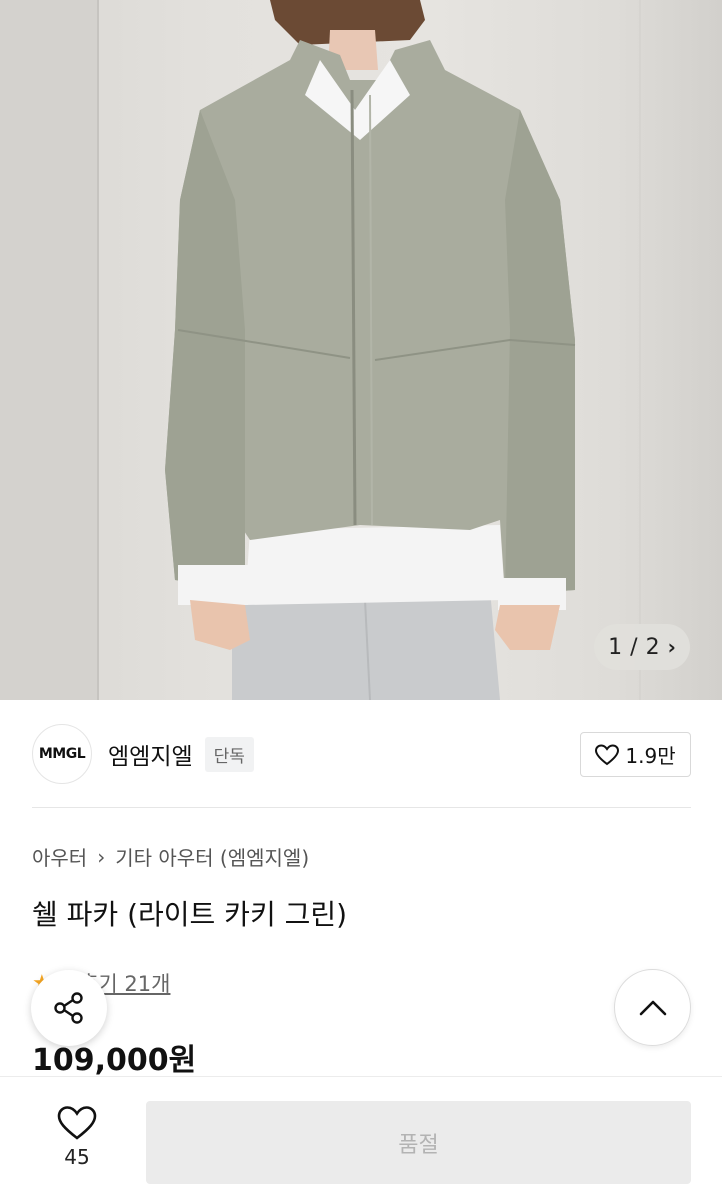 This screenshot has width=722, height=1200. I want to click on breadcrumb-item-outer: 아우터, so click(59, 856).